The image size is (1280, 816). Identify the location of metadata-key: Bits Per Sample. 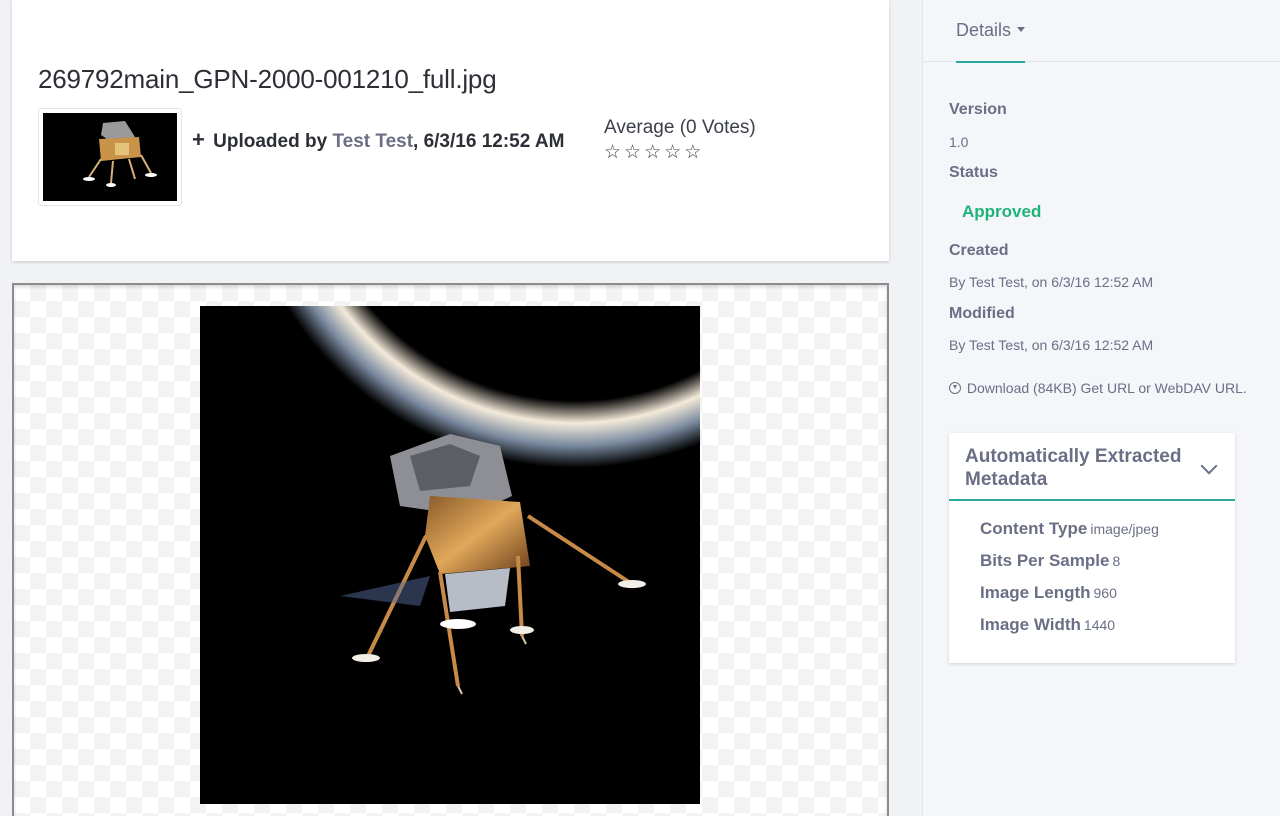
(1045, 560).